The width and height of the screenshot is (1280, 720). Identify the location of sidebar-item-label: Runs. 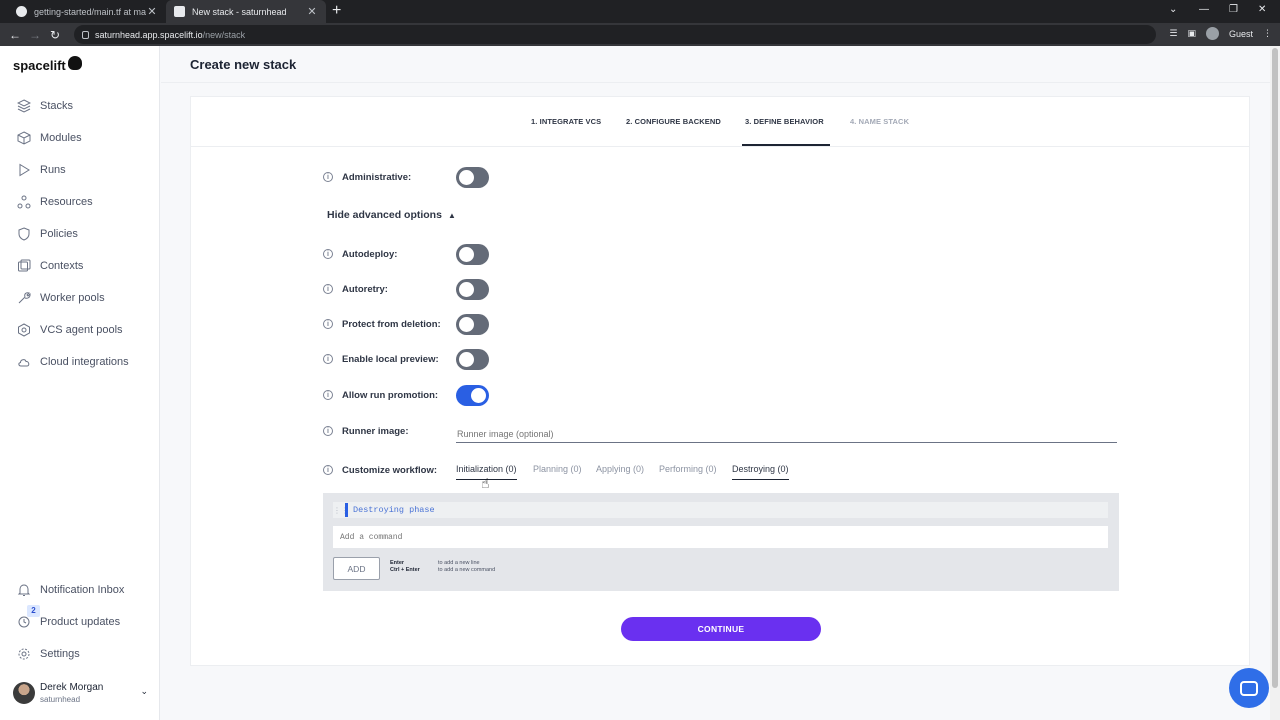
(53, 170).